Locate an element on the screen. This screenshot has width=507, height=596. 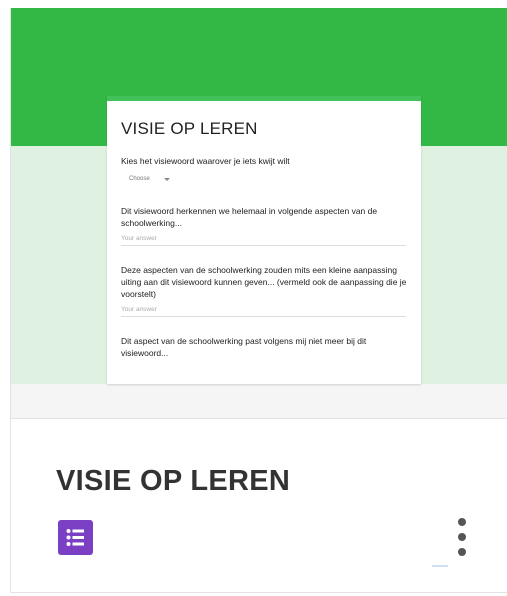
card-divider is located at coordinates (259, 418).